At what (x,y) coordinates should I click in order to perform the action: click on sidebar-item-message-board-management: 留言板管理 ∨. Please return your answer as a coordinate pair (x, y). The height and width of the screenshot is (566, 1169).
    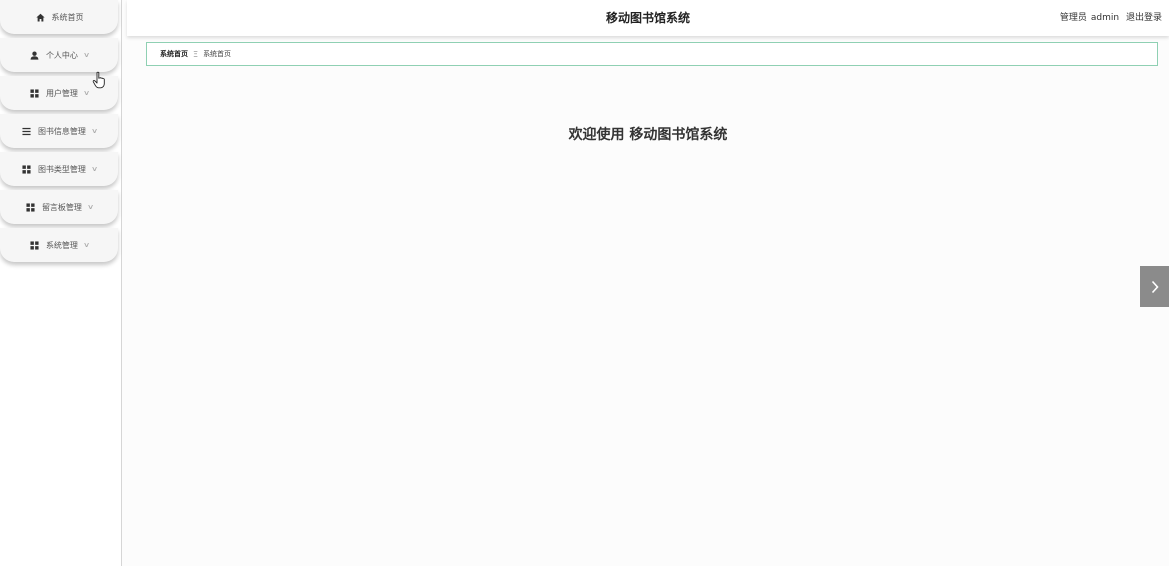
    Looking at the image, I should click on (59, 207).